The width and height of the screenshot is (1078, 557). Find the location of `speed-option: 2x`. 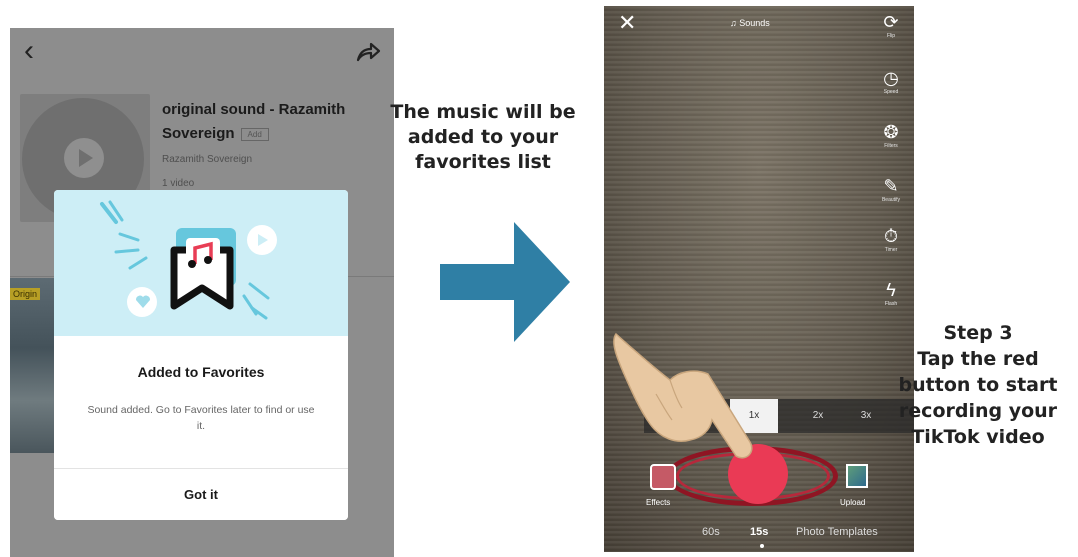

speed-option: 2x is located at coordinates (818, 416).